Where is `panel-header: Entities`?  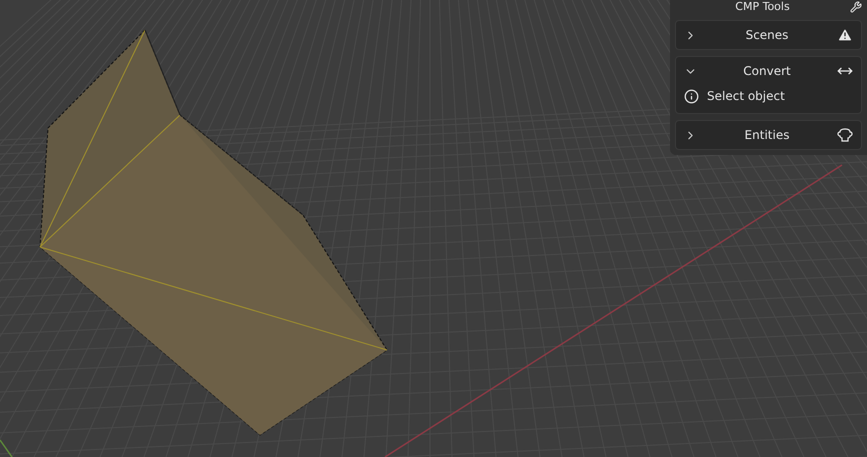 panel-header: Entities is located at coordinates (768, 135).